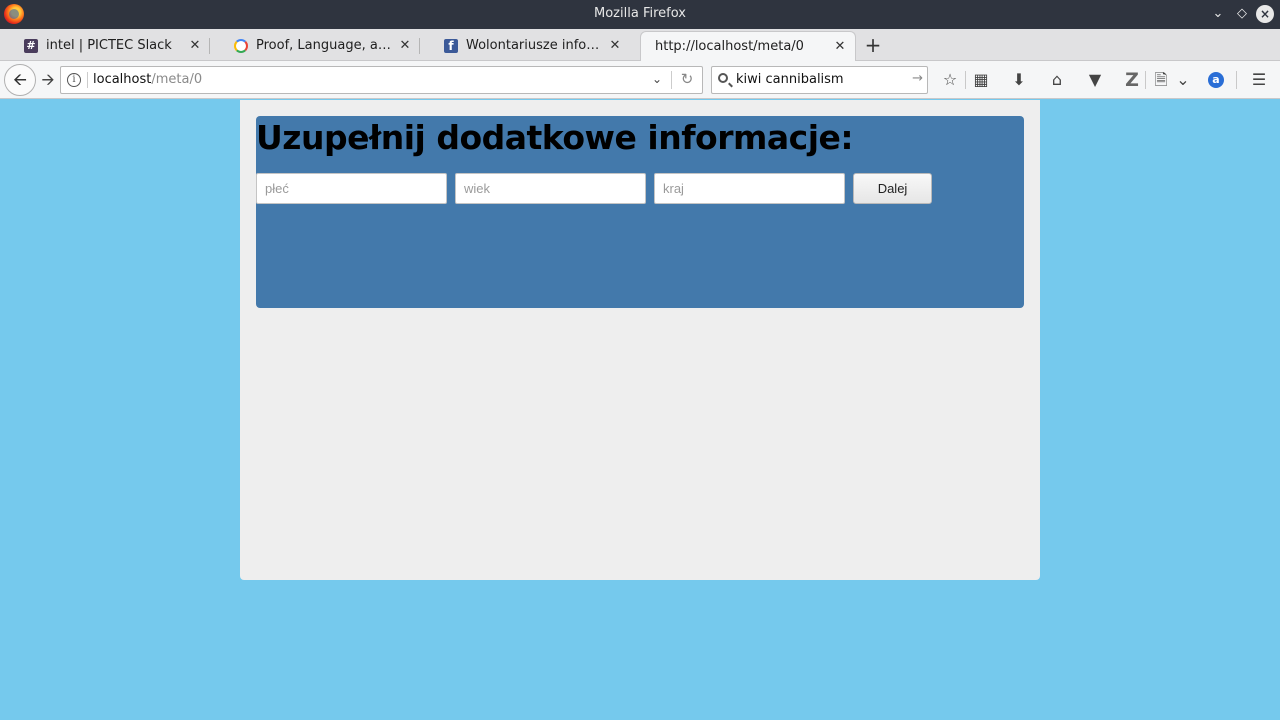 The height and width of the screenshot is (720, 1280). Describe the element at coordinates (555, 137) in the screenshot. I see `form-heading: Uzupełnij dodatkowe informacje:` at that location.